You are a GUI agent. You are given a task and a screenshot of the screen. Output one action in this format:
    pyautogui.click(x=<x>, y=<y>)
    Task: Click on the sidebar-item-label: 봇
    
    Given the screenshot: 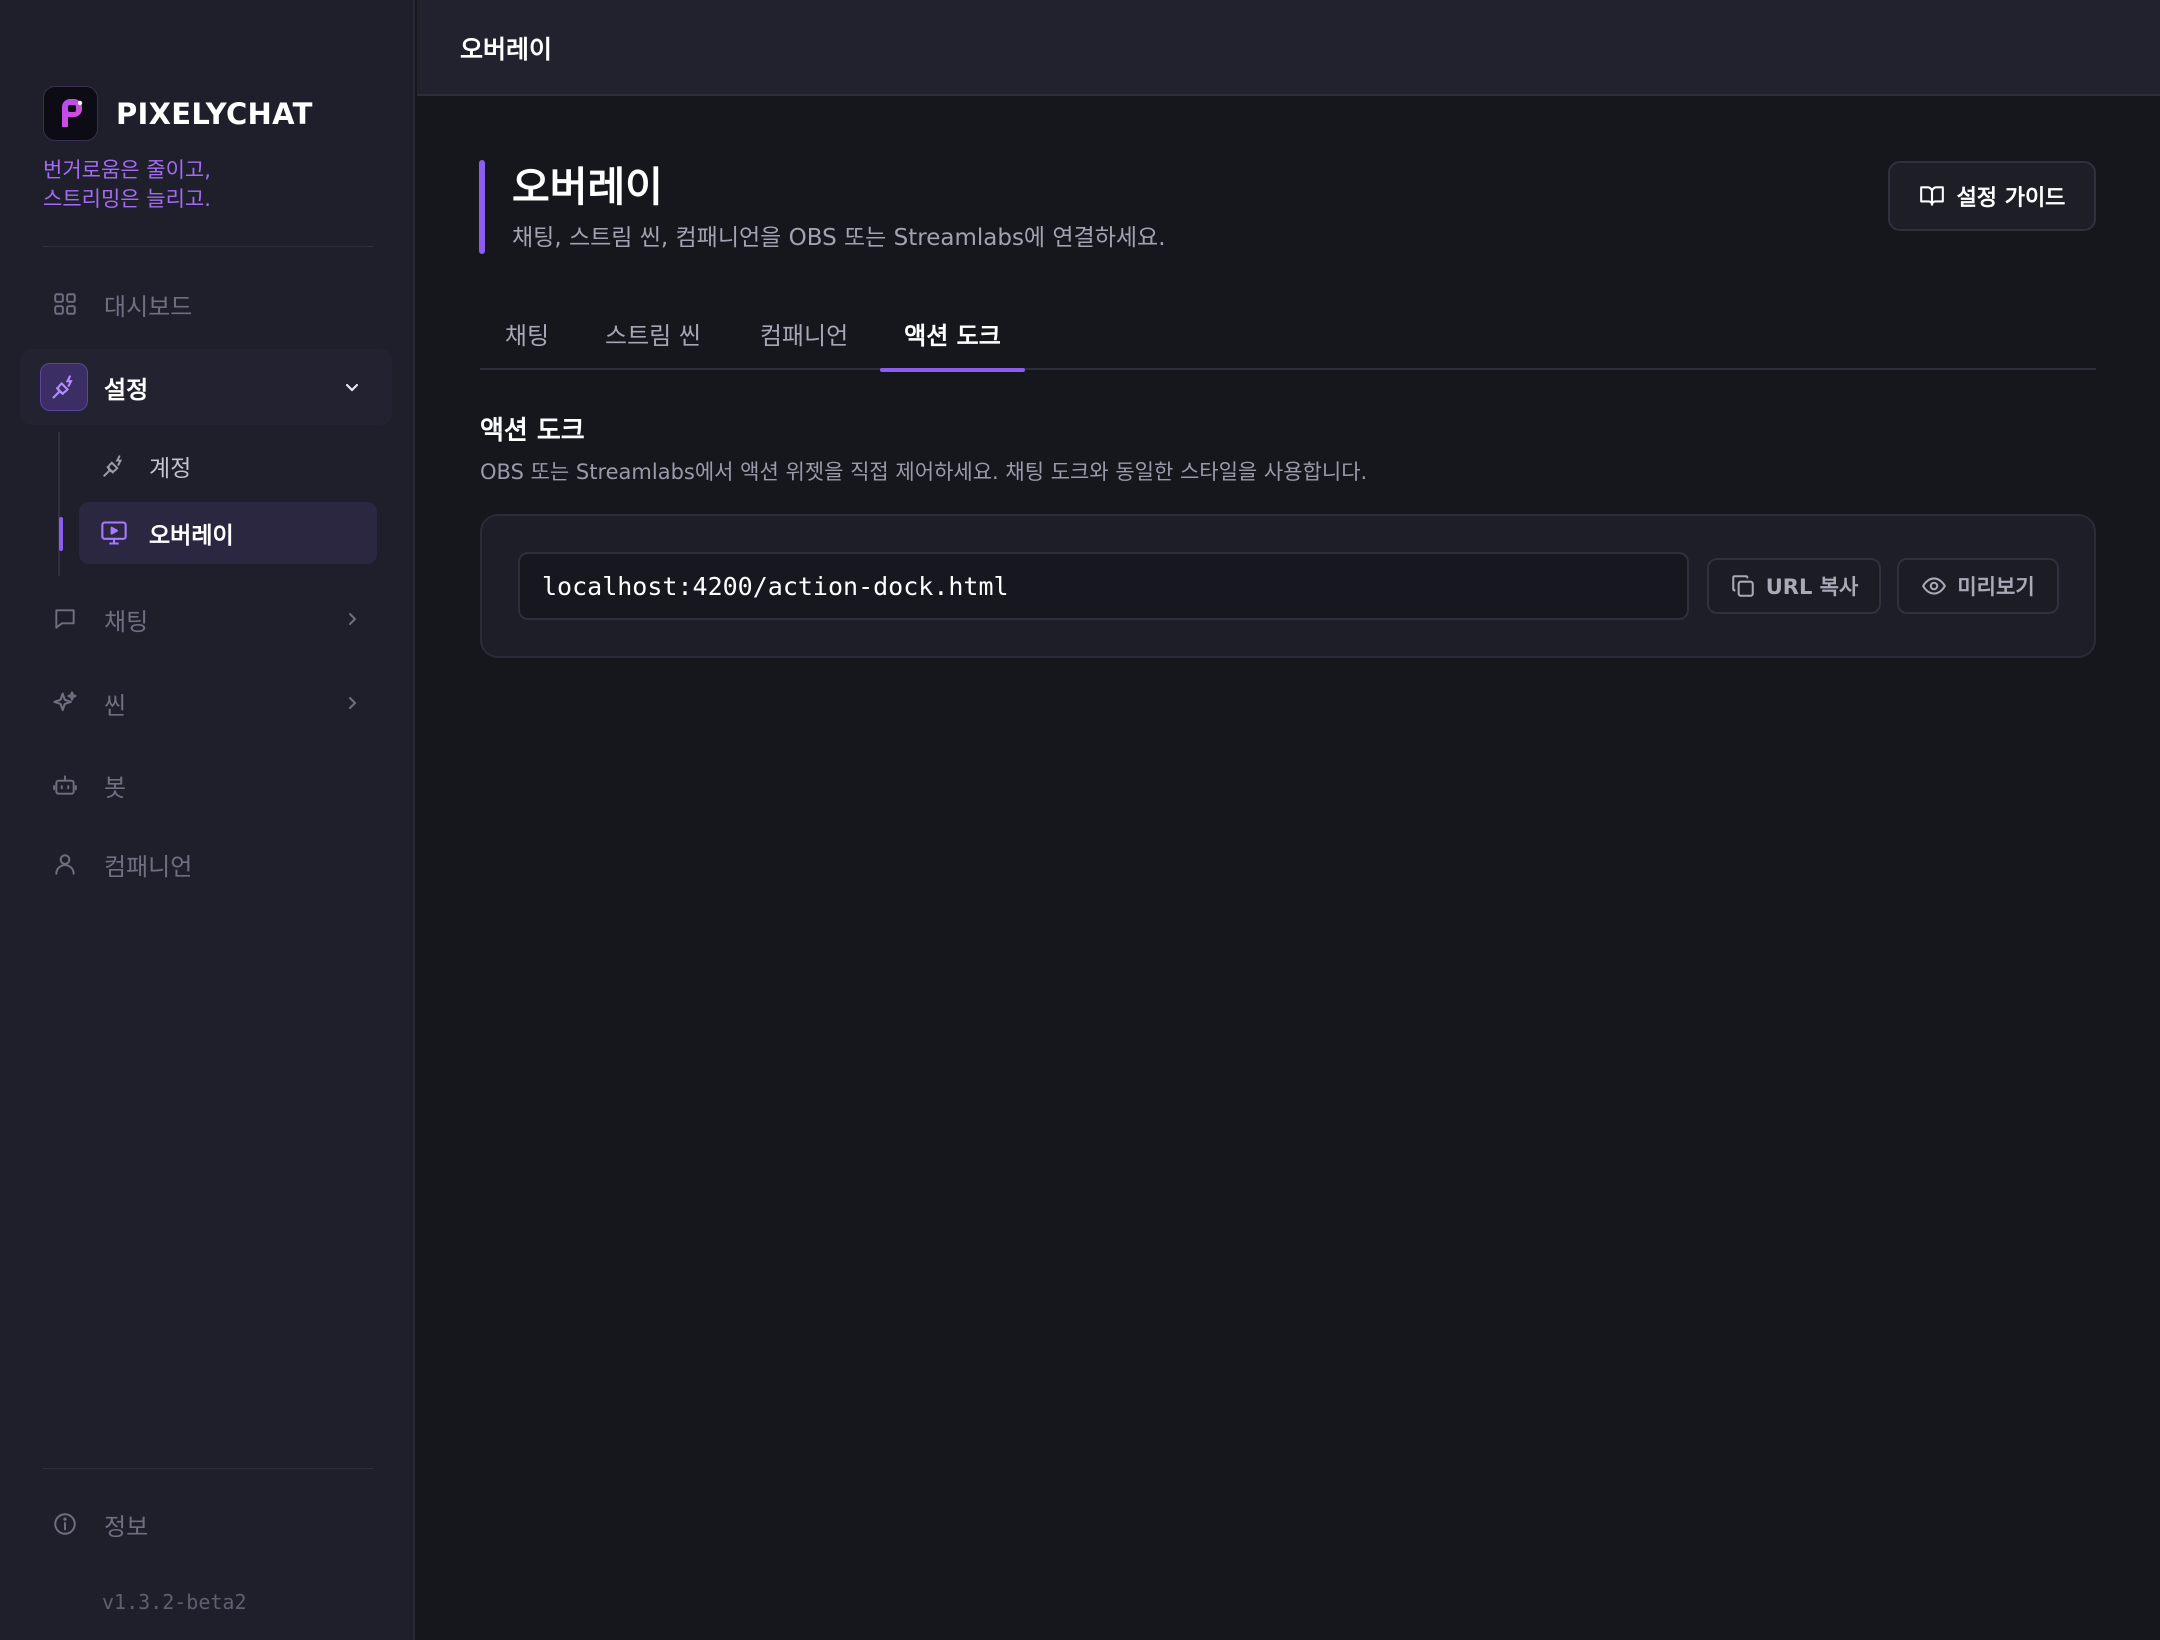 What is the action you would take?
    pyautogui.click(x=115, y=787)
    